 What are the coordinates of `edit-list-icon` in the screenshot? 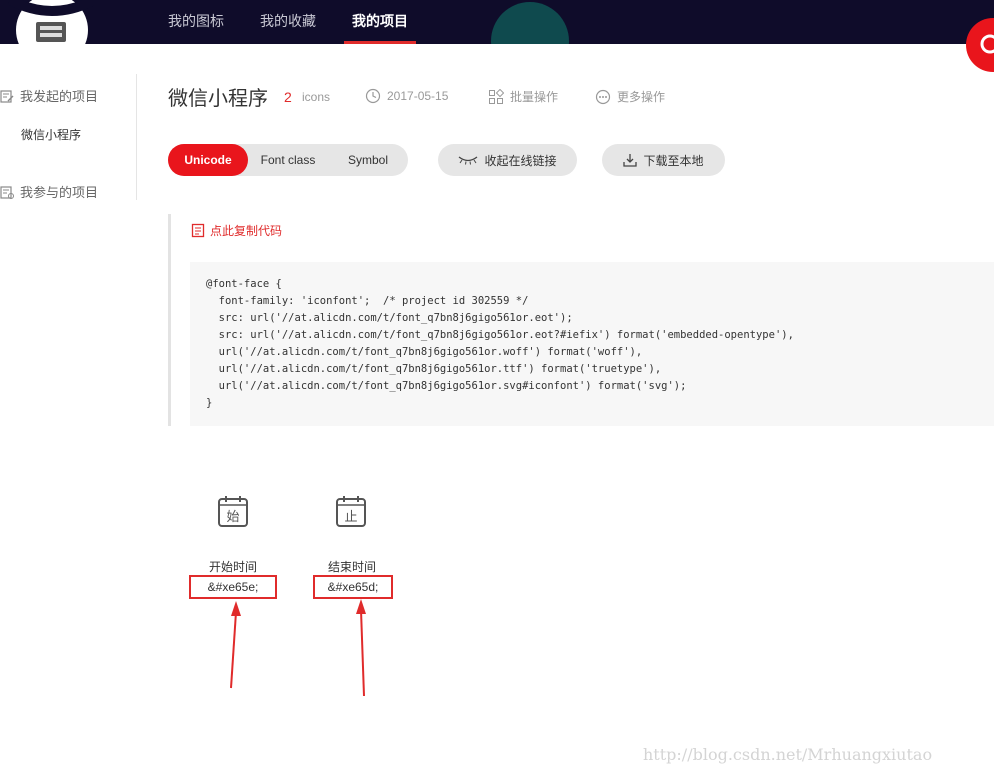 It's located at (7, 96).